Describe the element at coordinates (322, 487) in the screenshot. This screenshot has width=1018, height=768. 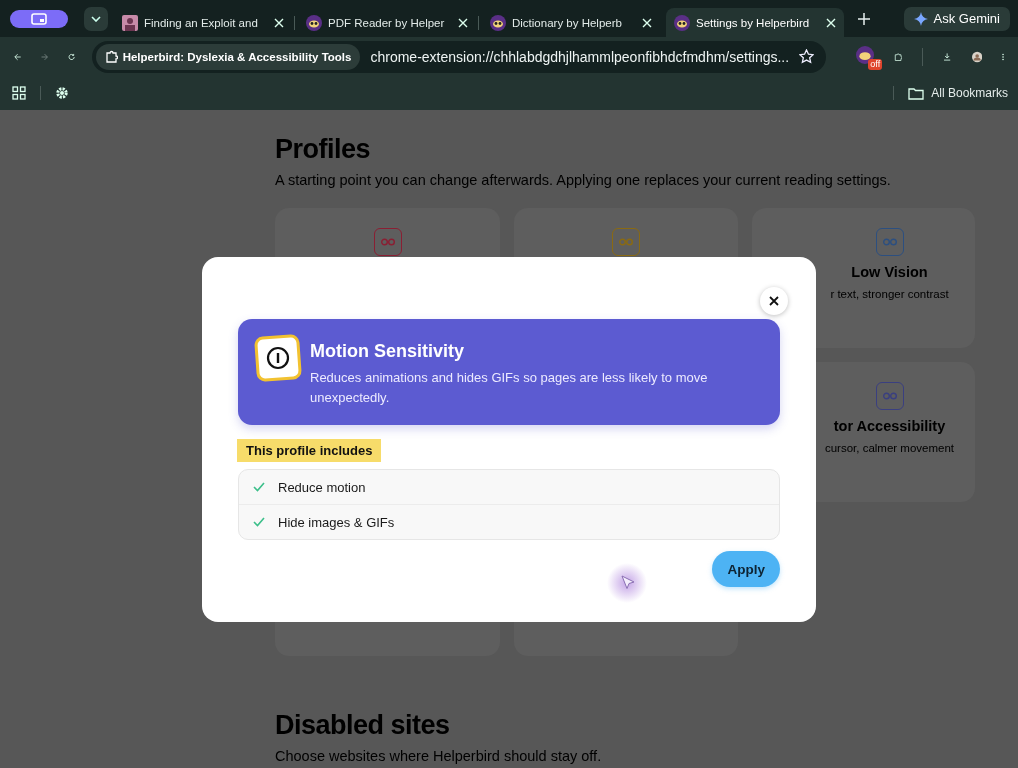
I see `feature-label: Reduce motion` at that location.